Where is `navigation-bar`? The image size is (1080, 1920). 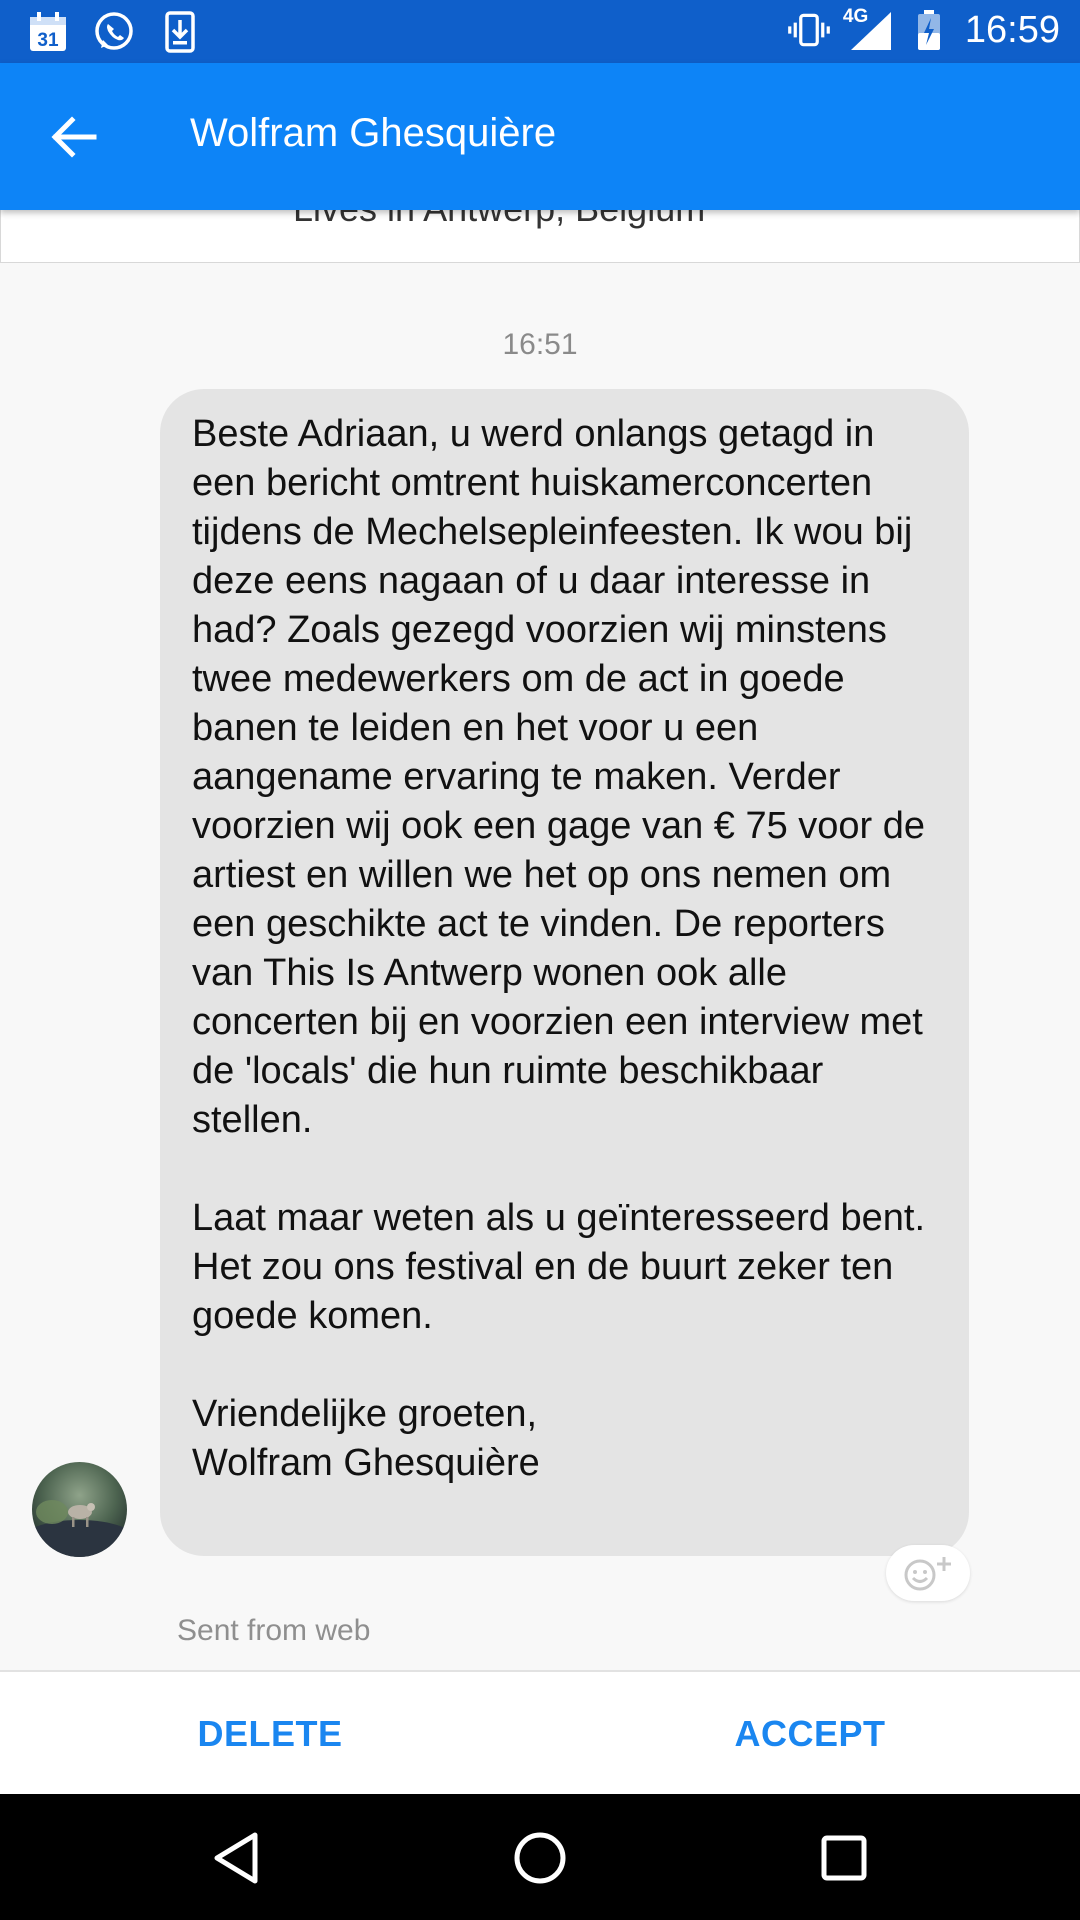
navigation-bar is located at coordinates (540, 1857).